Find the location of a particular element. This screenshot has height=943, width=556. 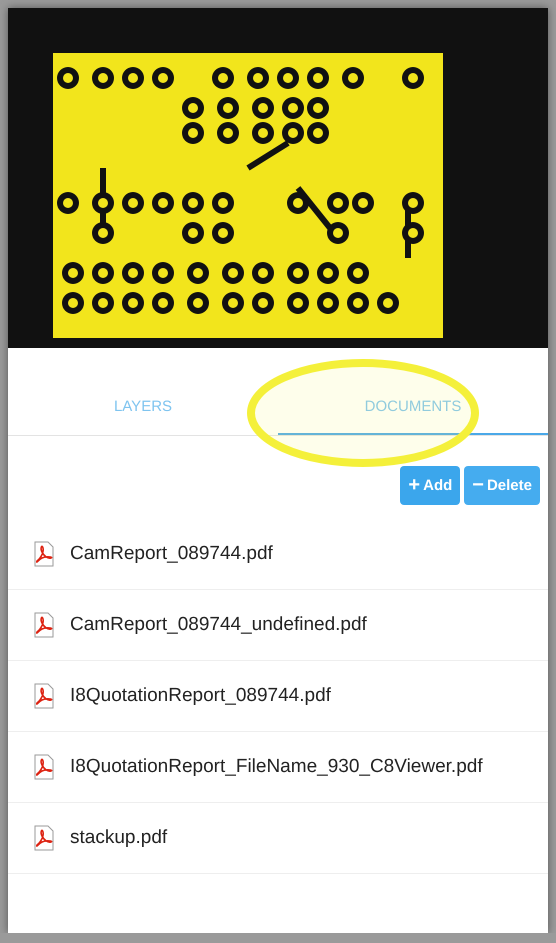

file-name: CamReport_089744_undefined.pdf is located at coordinates (218, 625).